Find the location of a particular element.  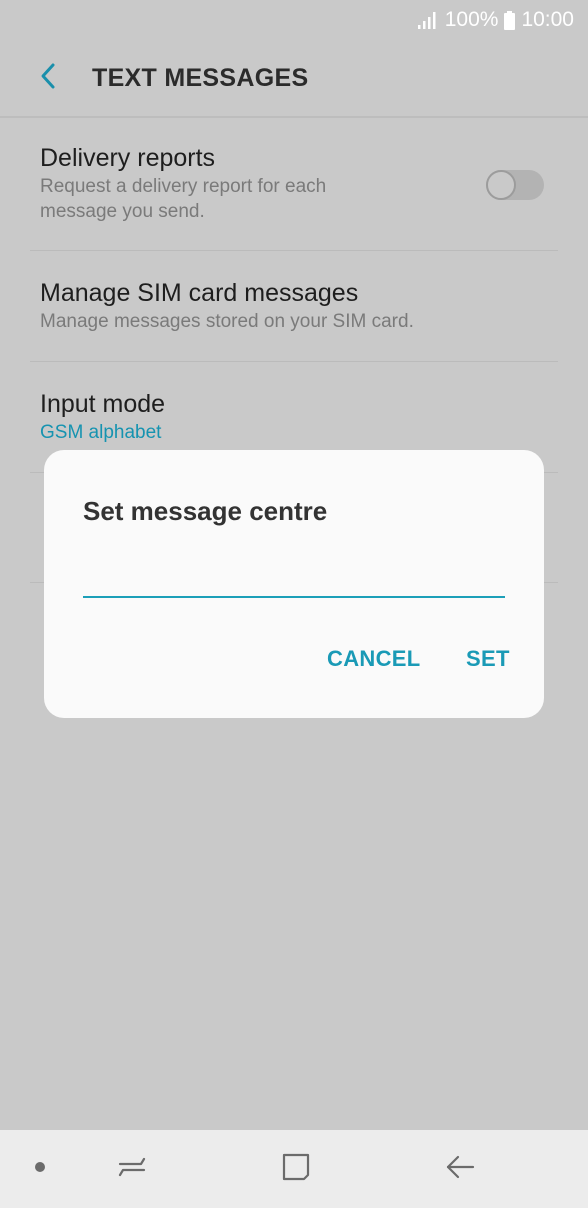

delivery-reports-toggle is located at coordinates (515, 185).